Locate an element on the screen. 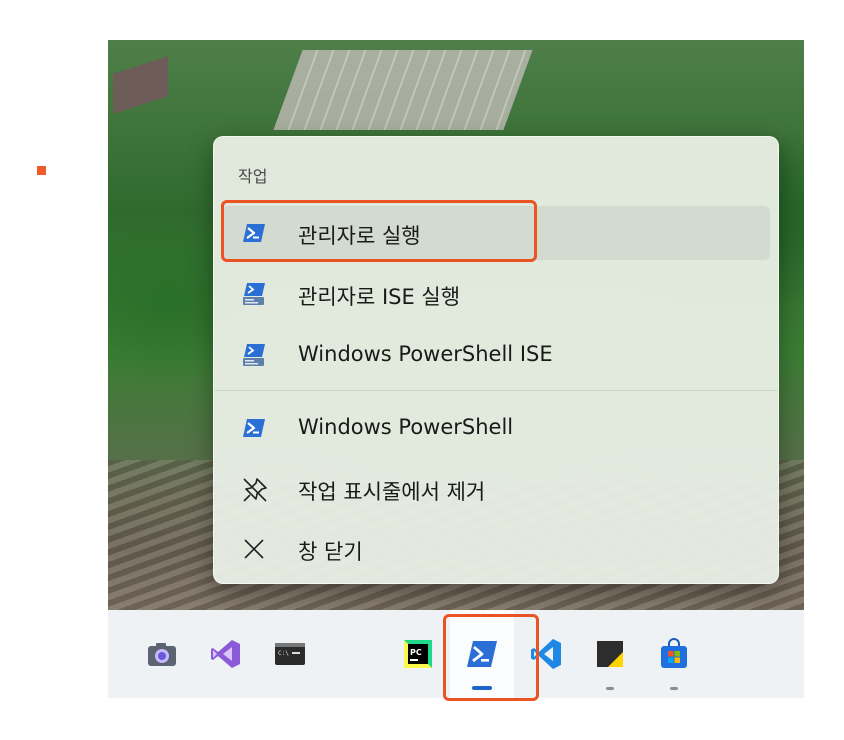 Image resolution: width=844 pixels, height=740 pixels. svg-text: PC is located at coordinates (416, 652).